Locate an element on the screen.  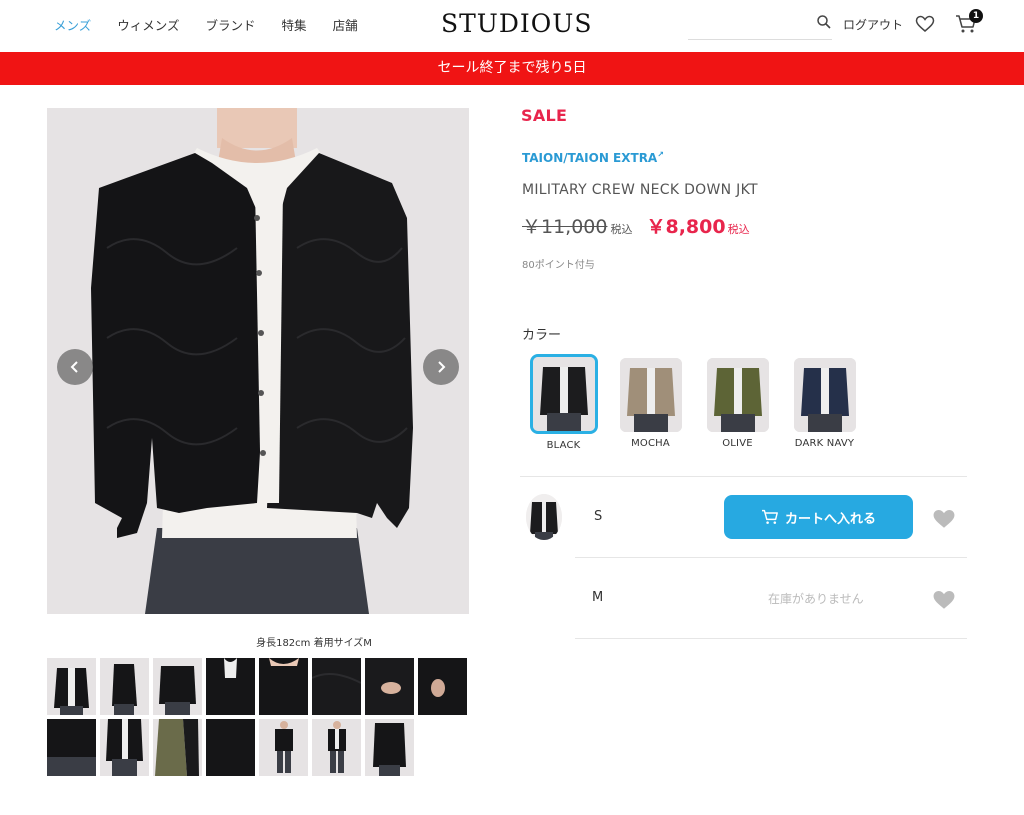
carousel-prev-button is located at coordinates (75, 367).